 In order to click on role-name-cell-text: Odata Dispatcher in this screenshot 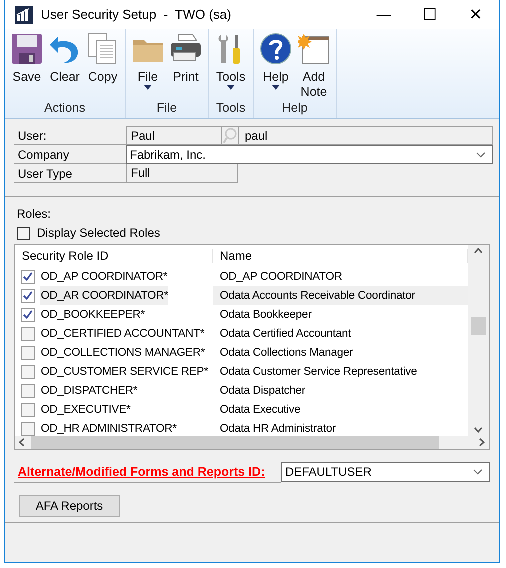, I will do `click(263, 391)`.